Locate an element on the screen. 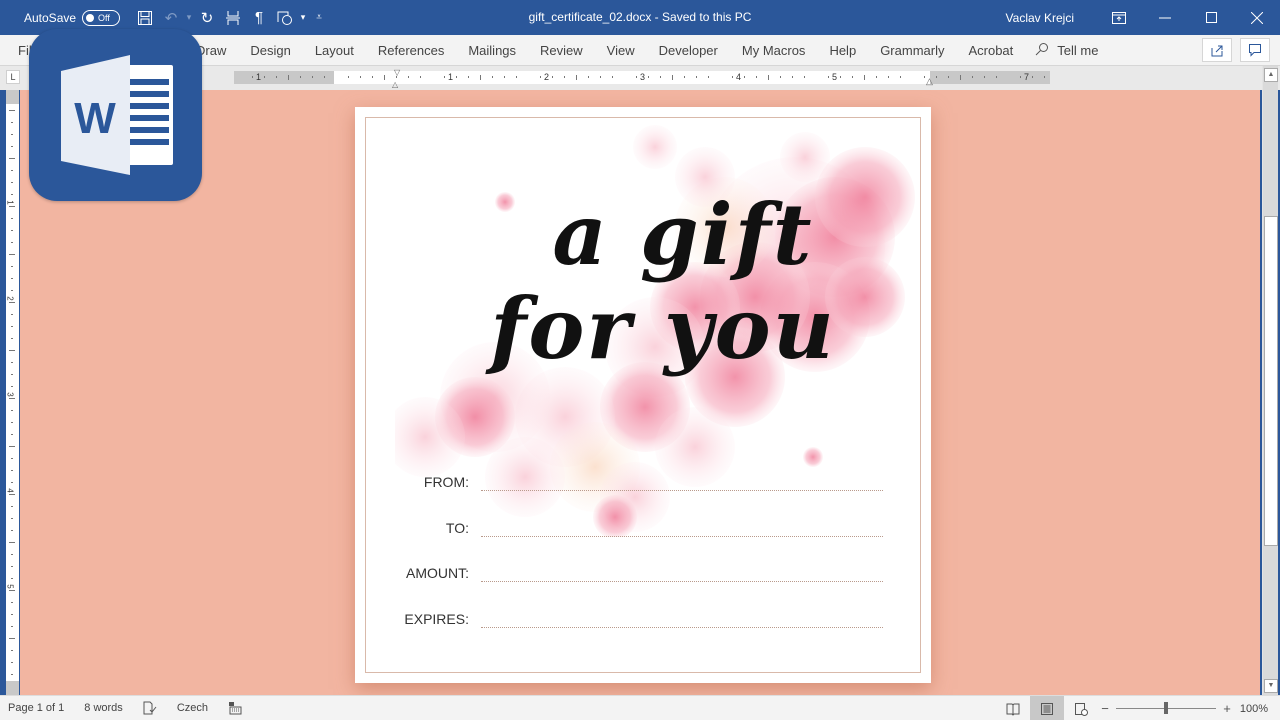 This screenshot has height=720, width=1280. tab-stop-selector: L is located at coordinates (13, 77).